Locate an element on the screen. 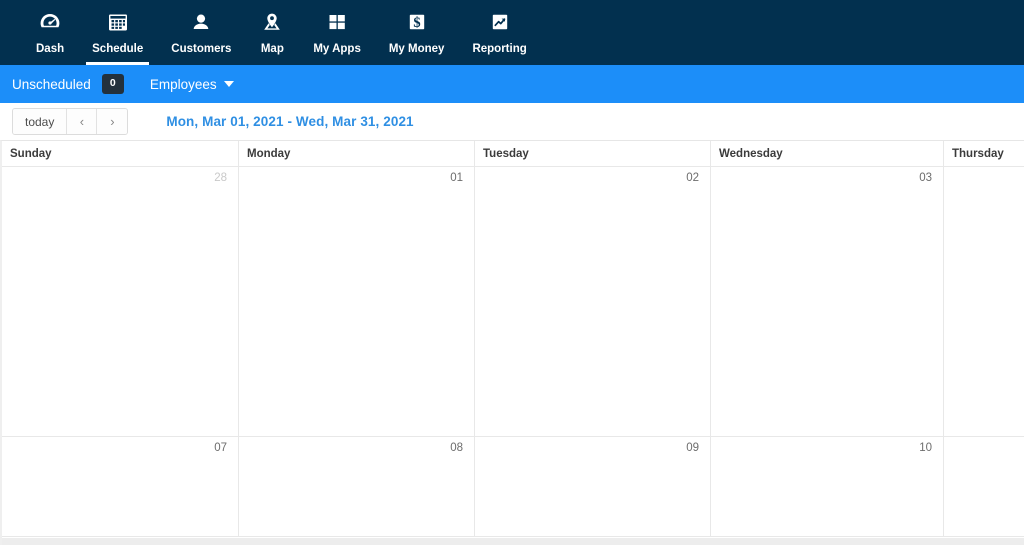 The width and height of the screenshot is (1024, 545). unscheduled-count-badge: 0 is located at coordinates (112, 84).